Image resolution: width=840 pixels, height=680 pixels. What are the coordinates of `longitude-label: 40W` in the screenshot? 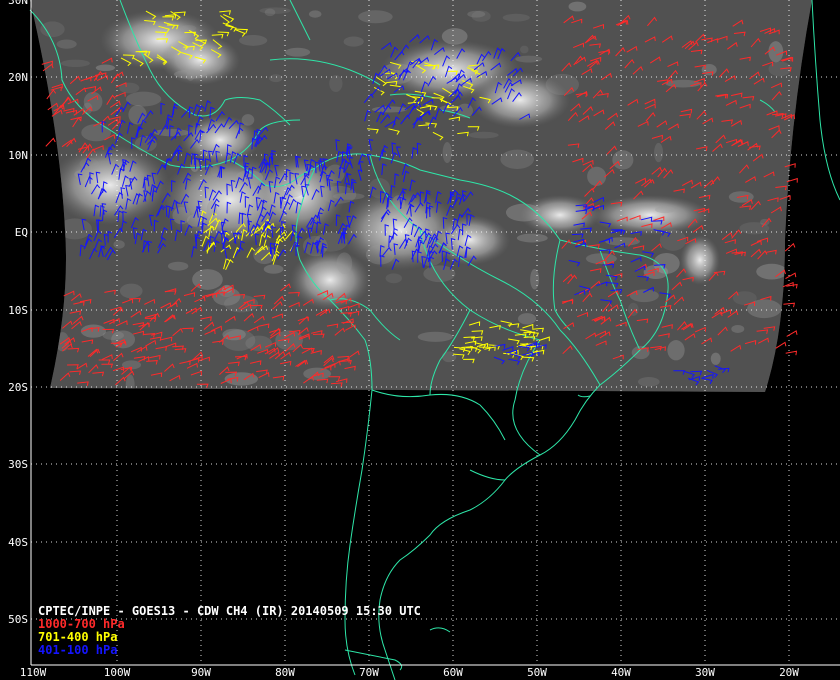 It's located at (621, 672).